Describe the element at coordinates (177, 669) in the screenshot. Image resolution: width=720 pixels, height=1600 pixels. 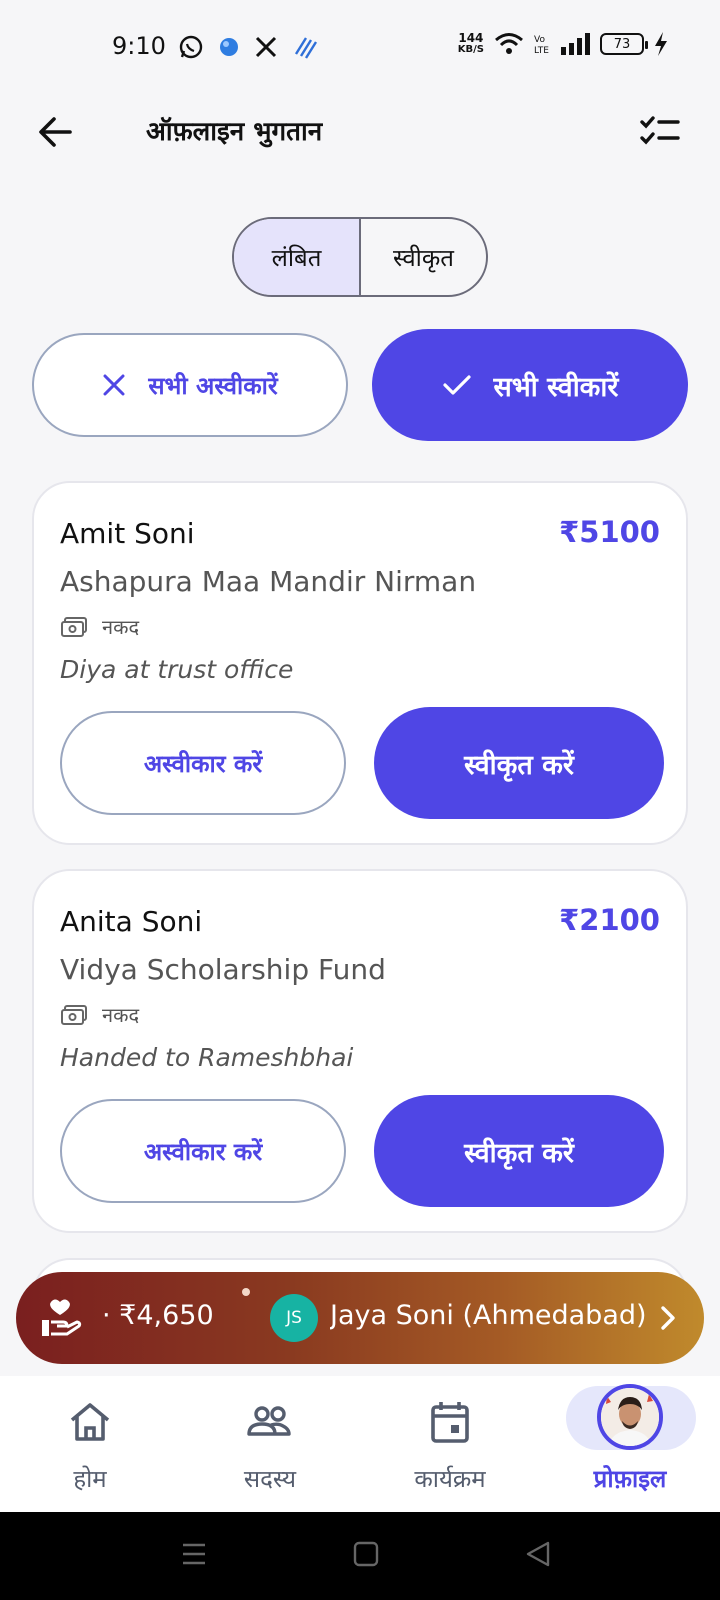
I see `payment-note: Diya at trust office` at that location.